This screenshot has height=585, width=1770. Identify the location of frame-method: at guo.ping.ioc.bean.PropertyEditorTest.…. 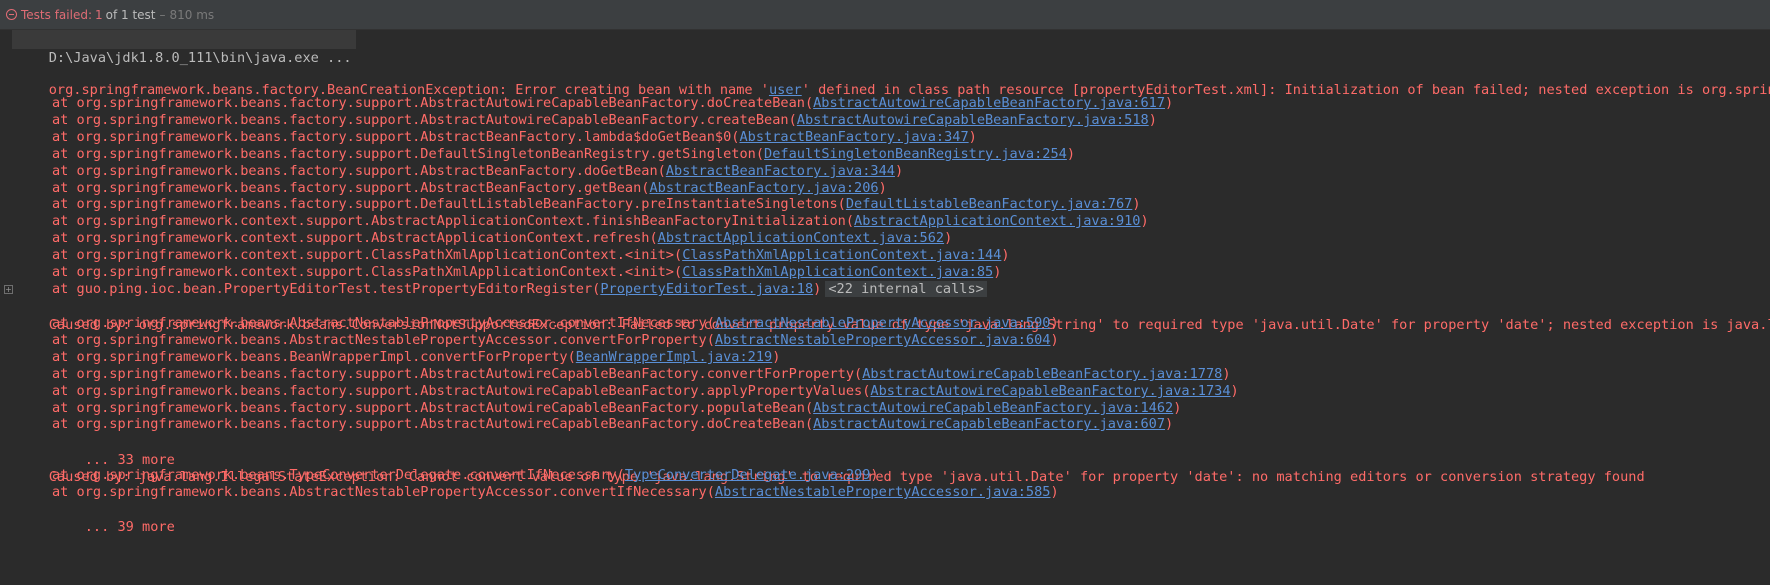
(326, 289).